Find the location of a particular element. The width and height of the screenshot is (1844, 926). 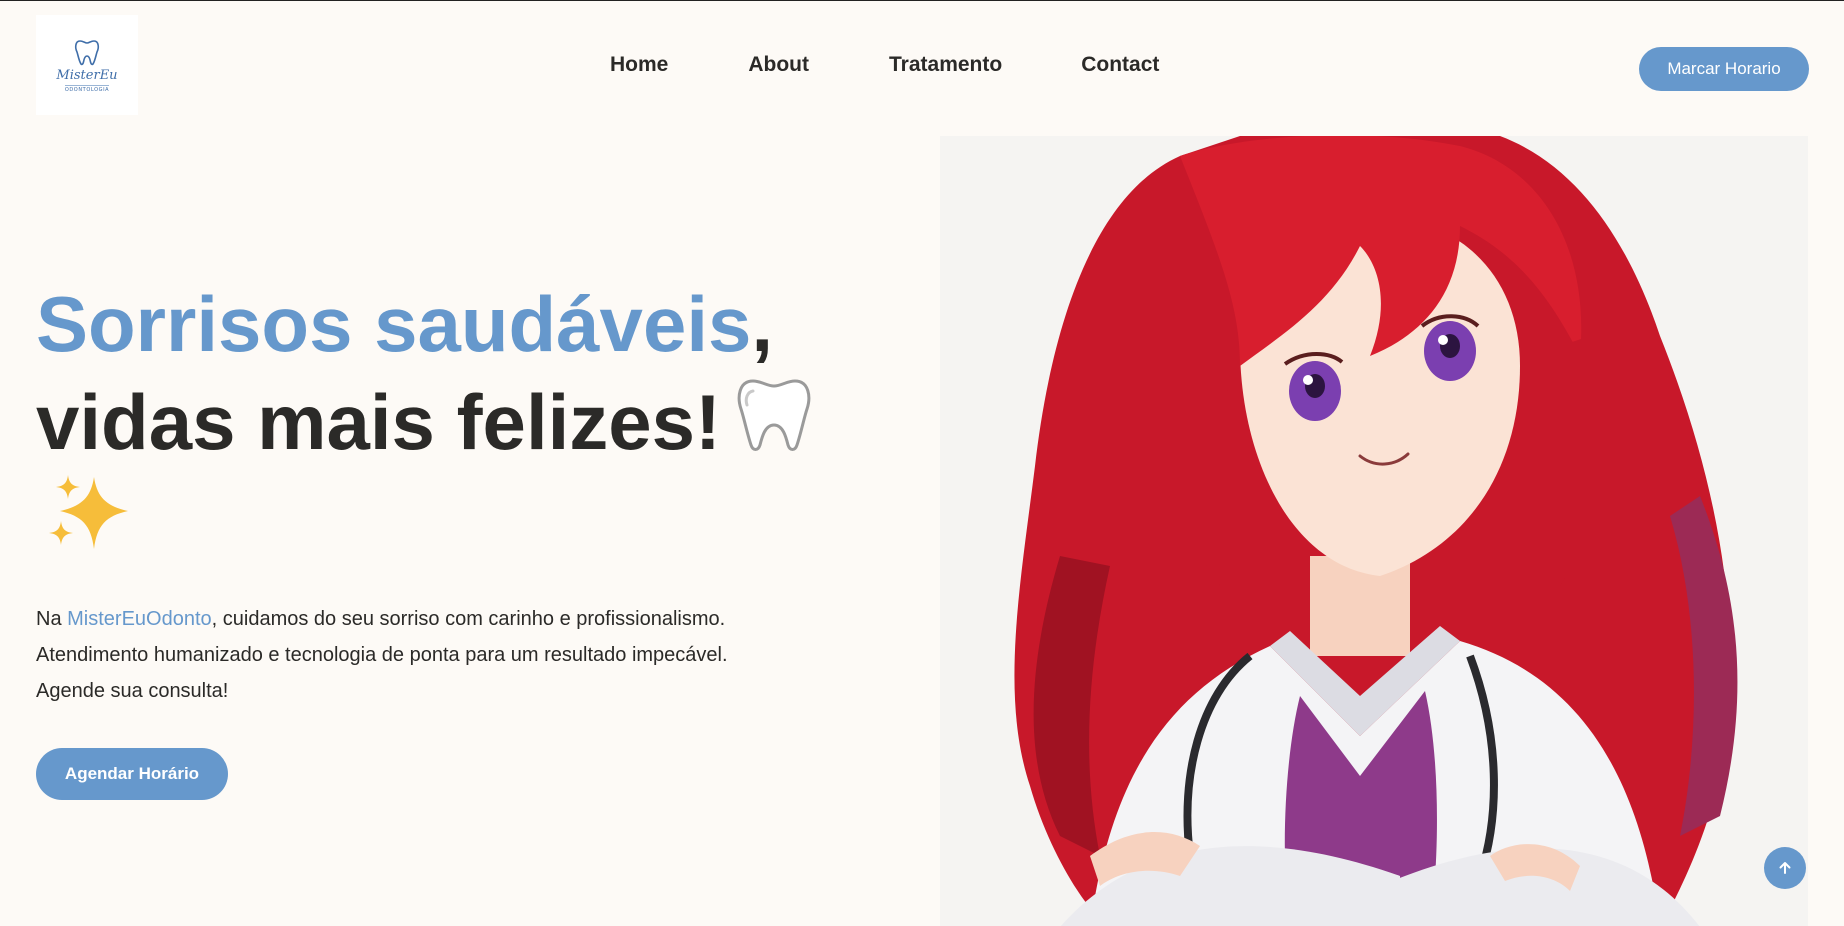

nav-contact: Contact is located at coordinates (1120, 65).